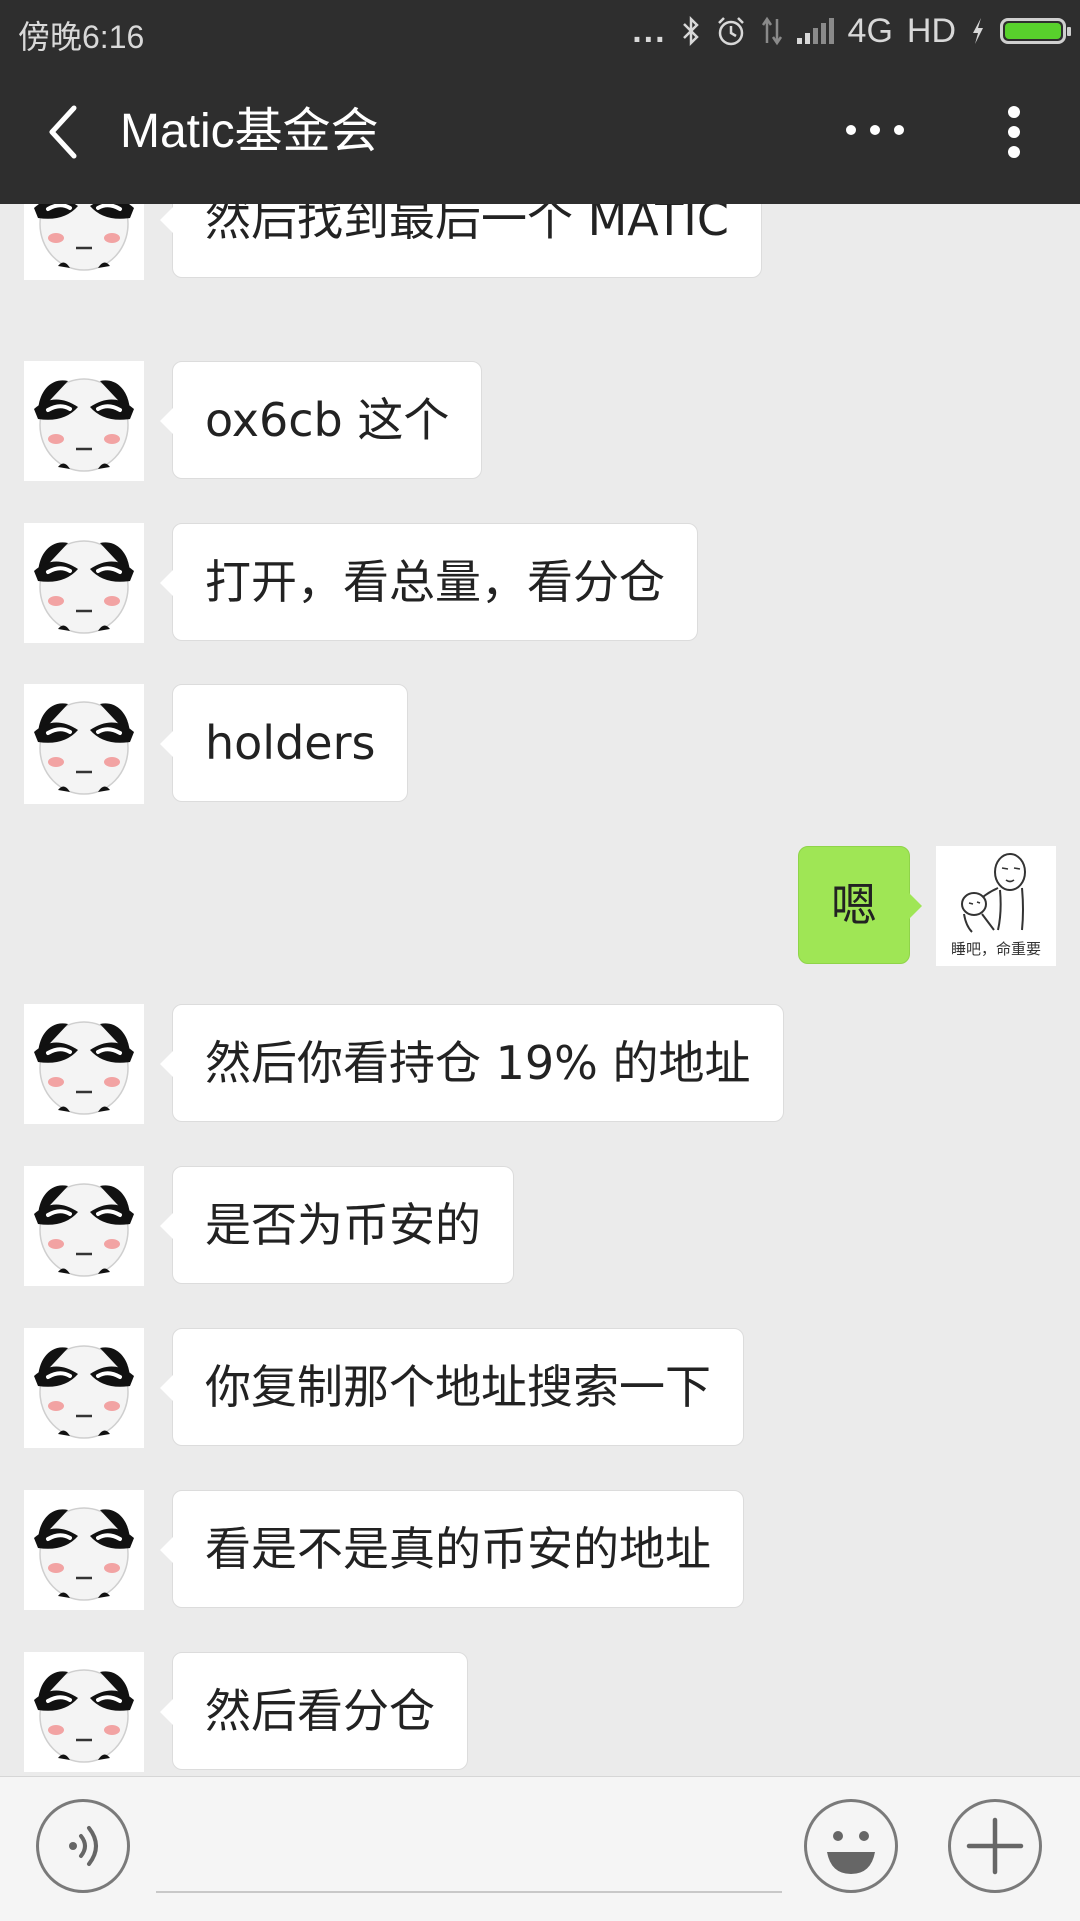  What do you see at coordinates (284, 743) in the screenshot?
I see `message-bubble: holders` at bounding box center [284, 743].